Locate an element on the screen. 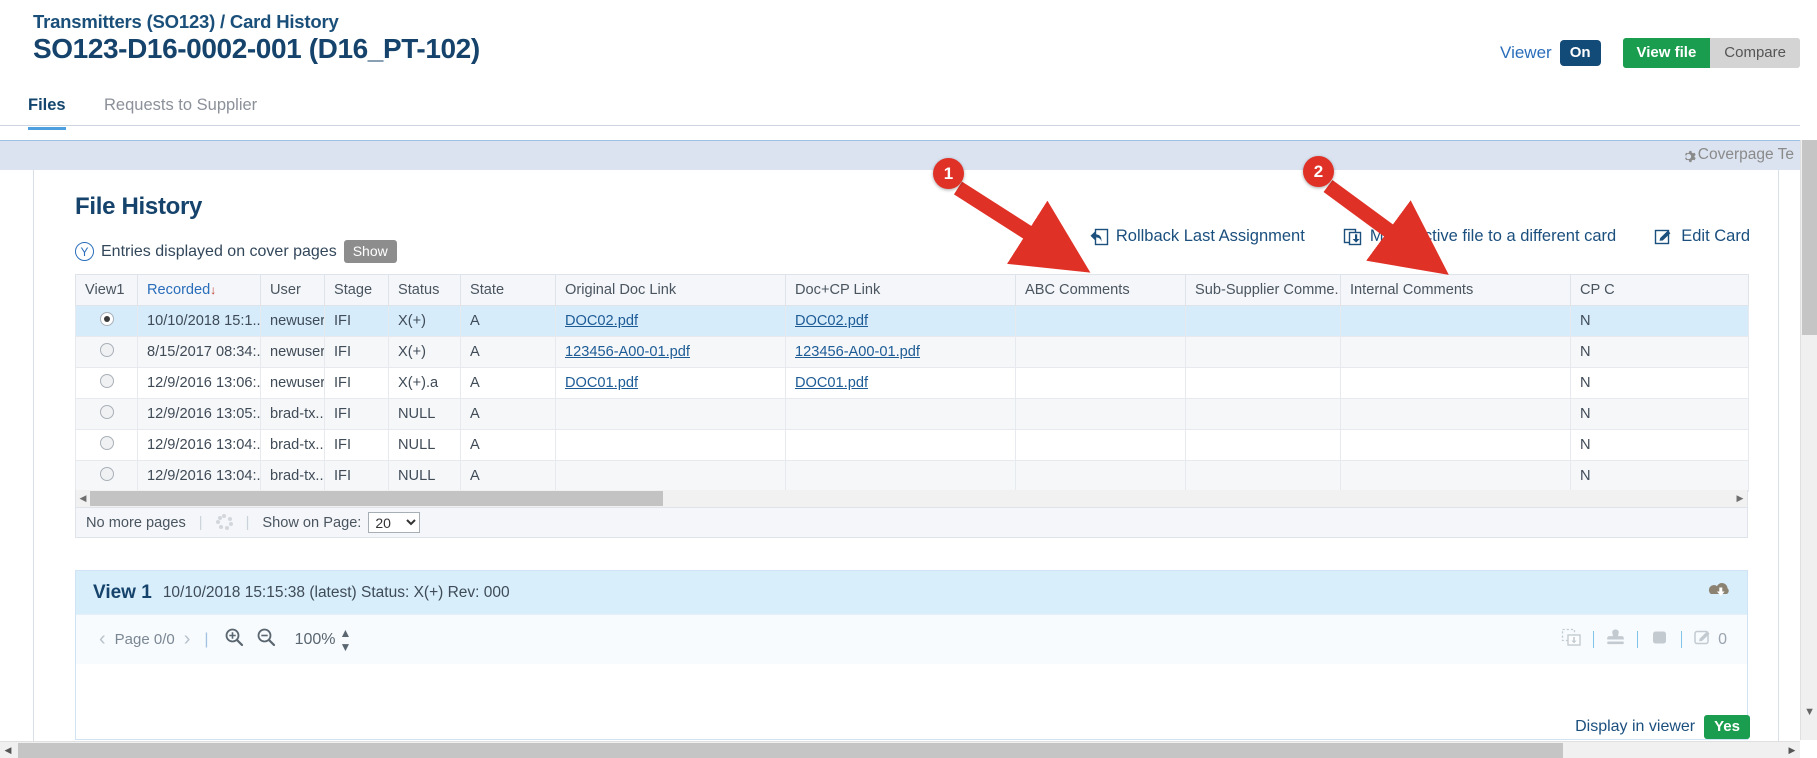 Image resolution: width=1817 pixels, height=758 pixels. cell-doc-cp-link: 123456-A00-01.pdf is located at coordinates (900, 352).